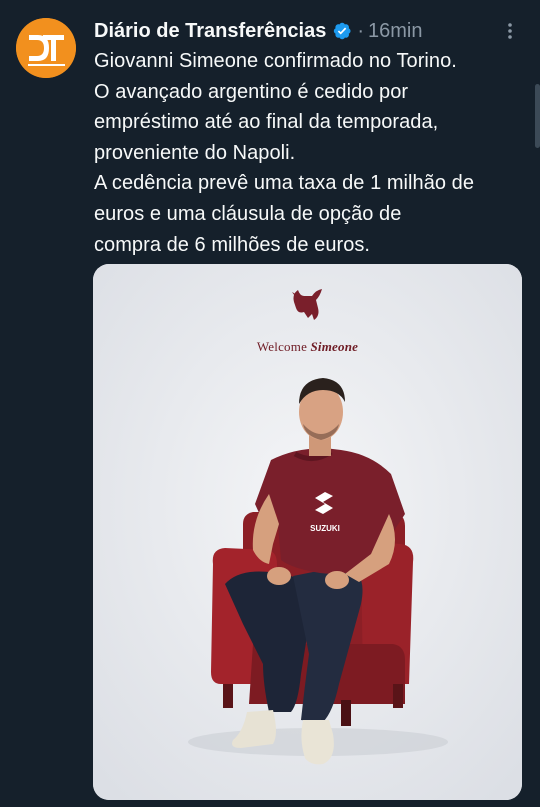 This screenshot has height=807, width=540. I want to click on dt-logo-icon, so click(46, 48).